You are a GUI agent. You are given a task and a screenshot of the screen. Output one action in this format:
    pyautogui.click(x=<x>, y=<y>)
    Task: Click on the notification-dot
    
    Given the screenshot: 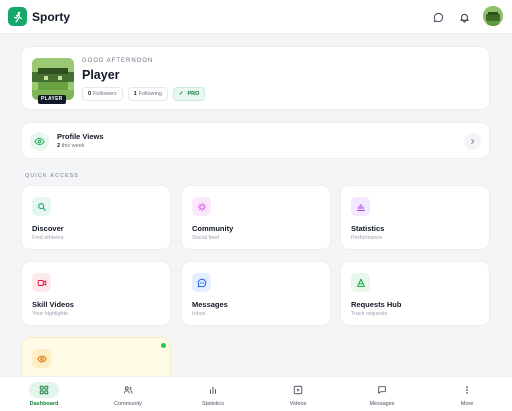 What is the action you would take?
    pyautogui.click(x=163, y=345)
    